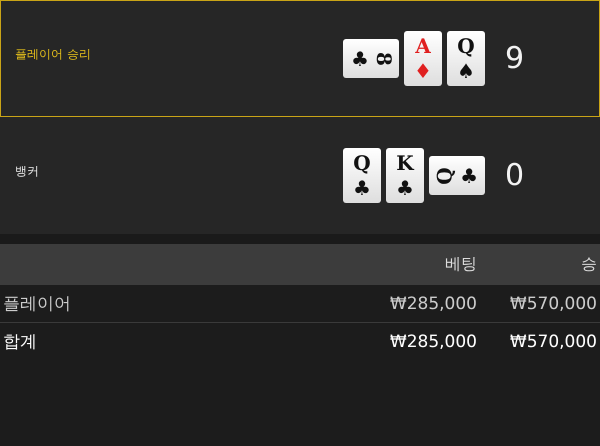 Image resolution: width=600 pixels, height=446 pixels. Describe the element at coordinates (53, 54) in the screenshot. I see `hand-name: 플레이어 승리` at that location.